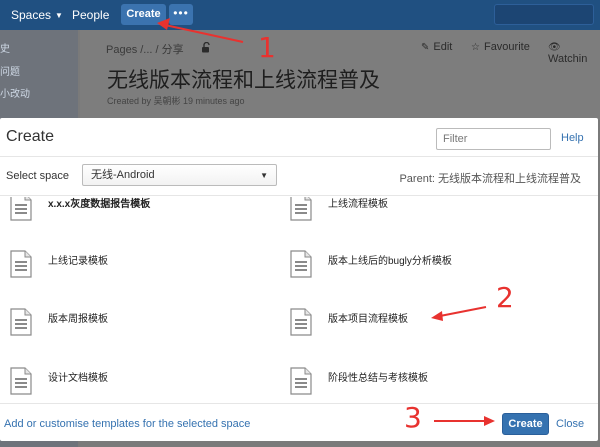 This screenshot has height=447, width=600. What do you see at coordinates (525, 424) in the screenshot?
I see `create-submit-button: Create` at bounding box center [525, 424].